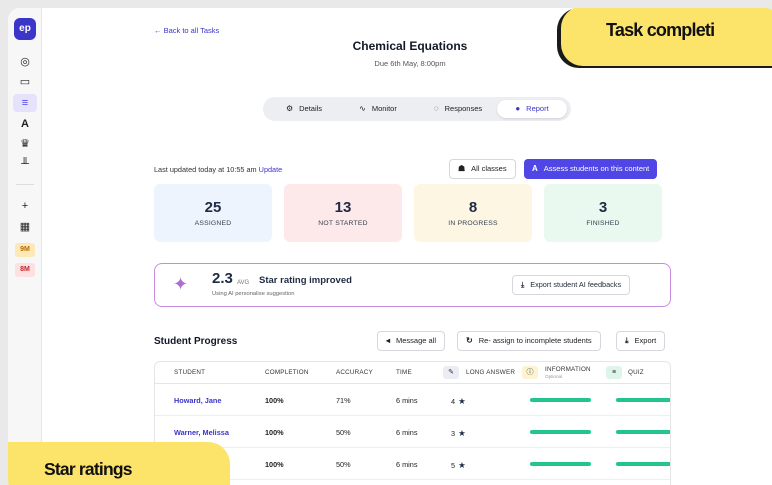 The image size is (772, 485). I want to click on folder-icon: ▭, so click(25, 82).